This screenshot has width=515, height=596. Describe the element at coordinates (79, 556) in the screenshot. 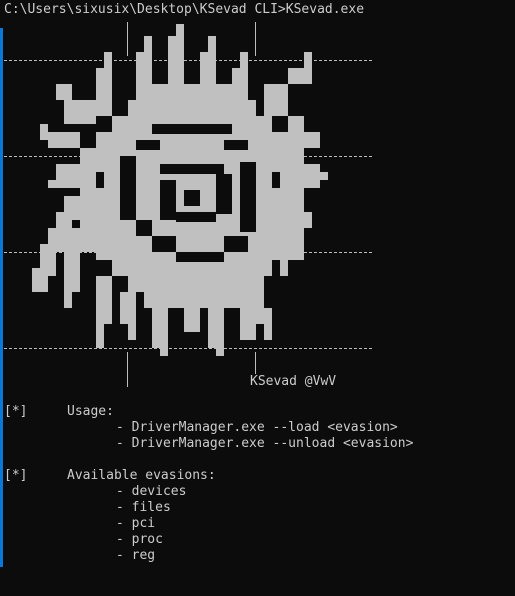

I see `evasion-item: - reg` at that location.